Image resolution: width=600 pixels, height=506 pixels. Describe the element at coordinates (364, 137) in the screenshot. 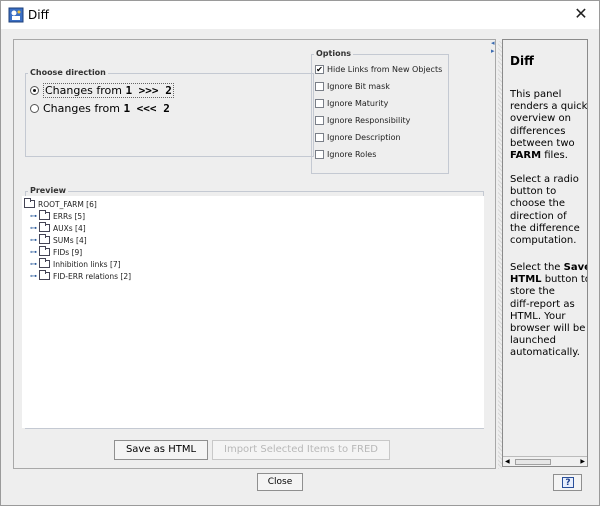

I see `option-ignore-description-label: Ignore Description` at that location.